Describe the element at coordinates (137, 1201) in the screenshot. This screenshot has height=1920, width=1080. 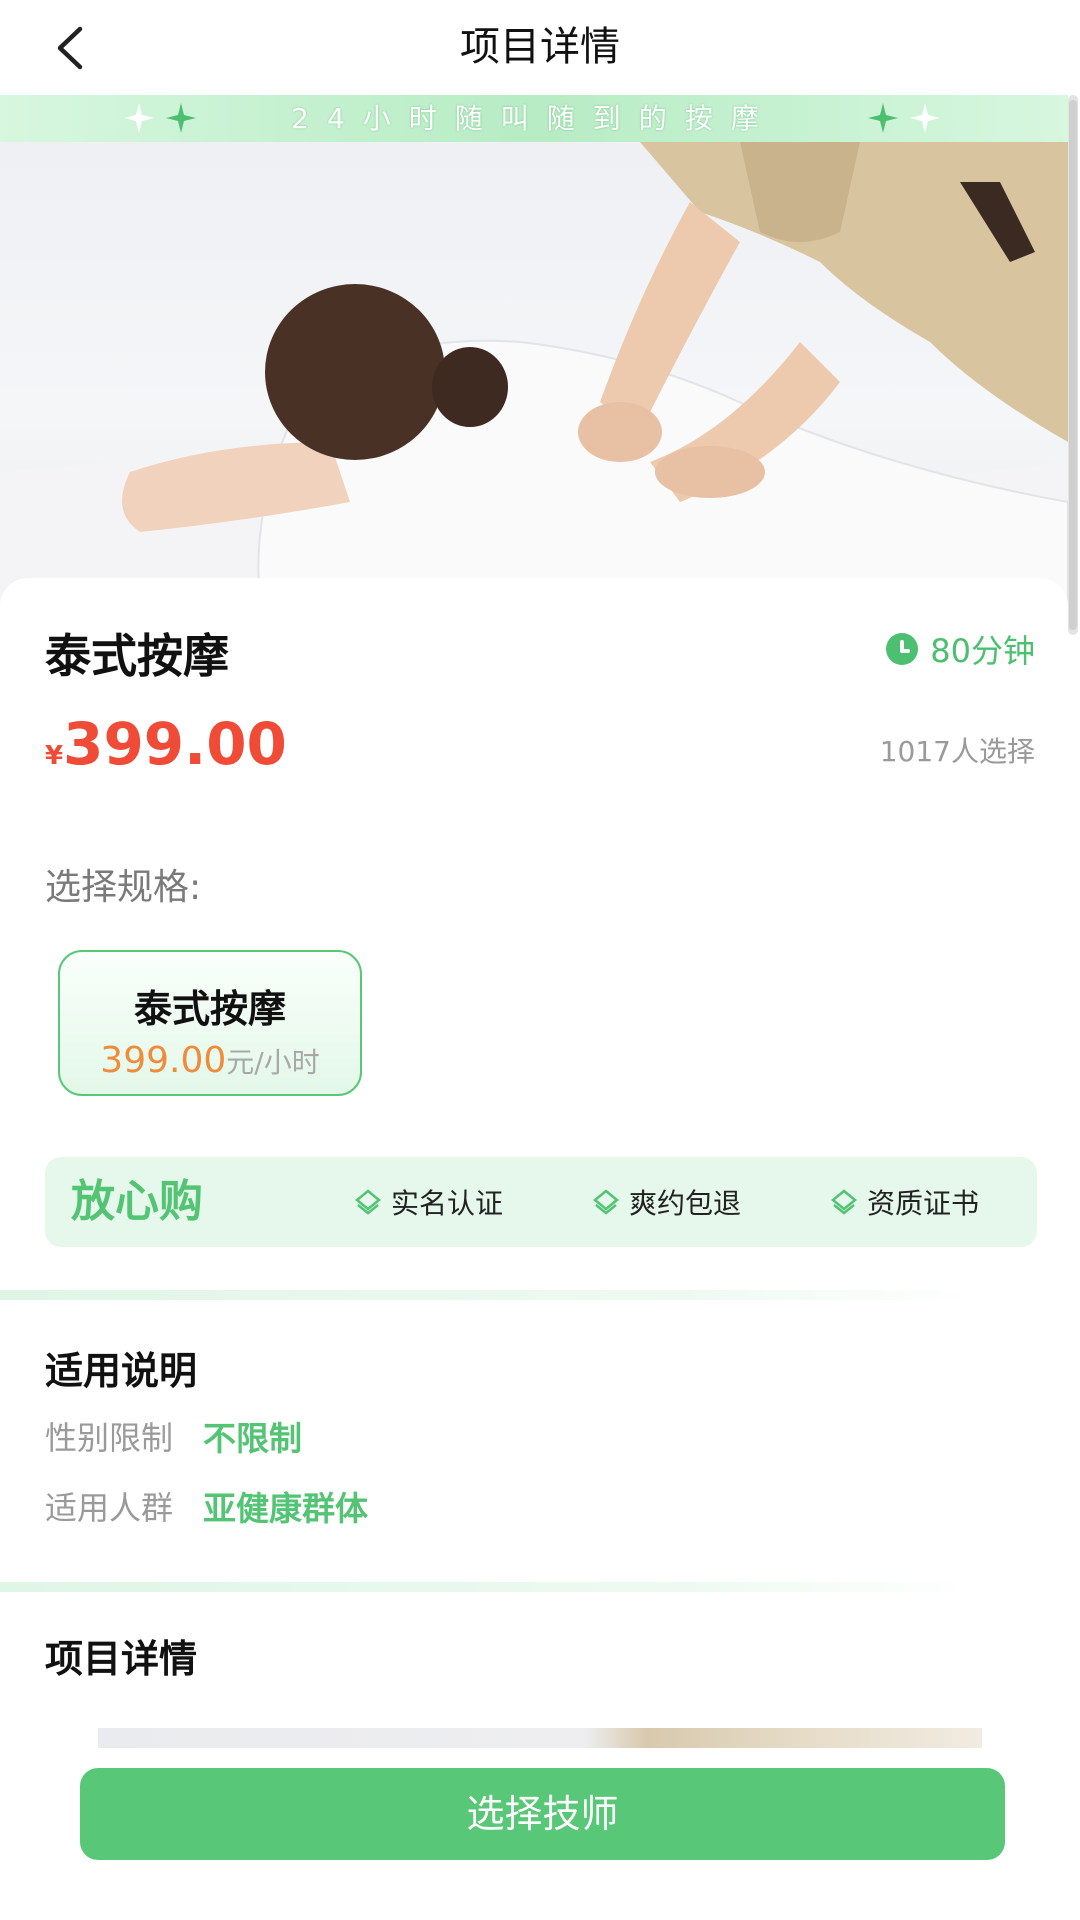
I see `assurance-title: 放心购` at that location.